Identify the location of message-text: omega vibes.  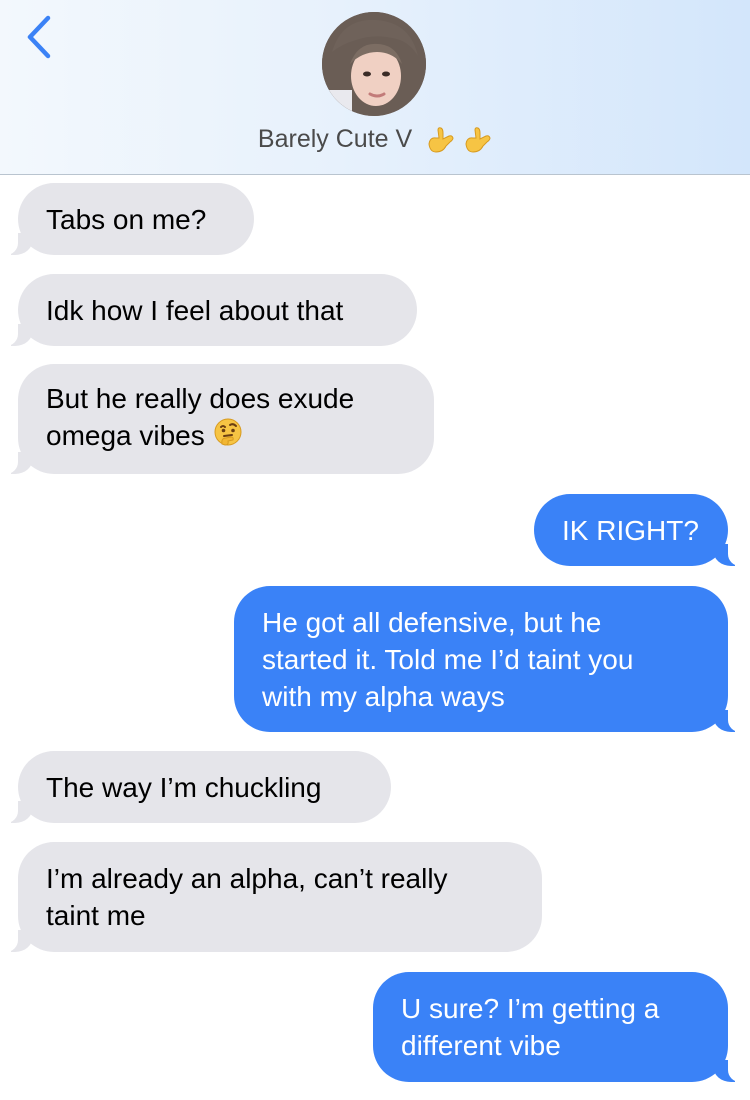
(125, 436).